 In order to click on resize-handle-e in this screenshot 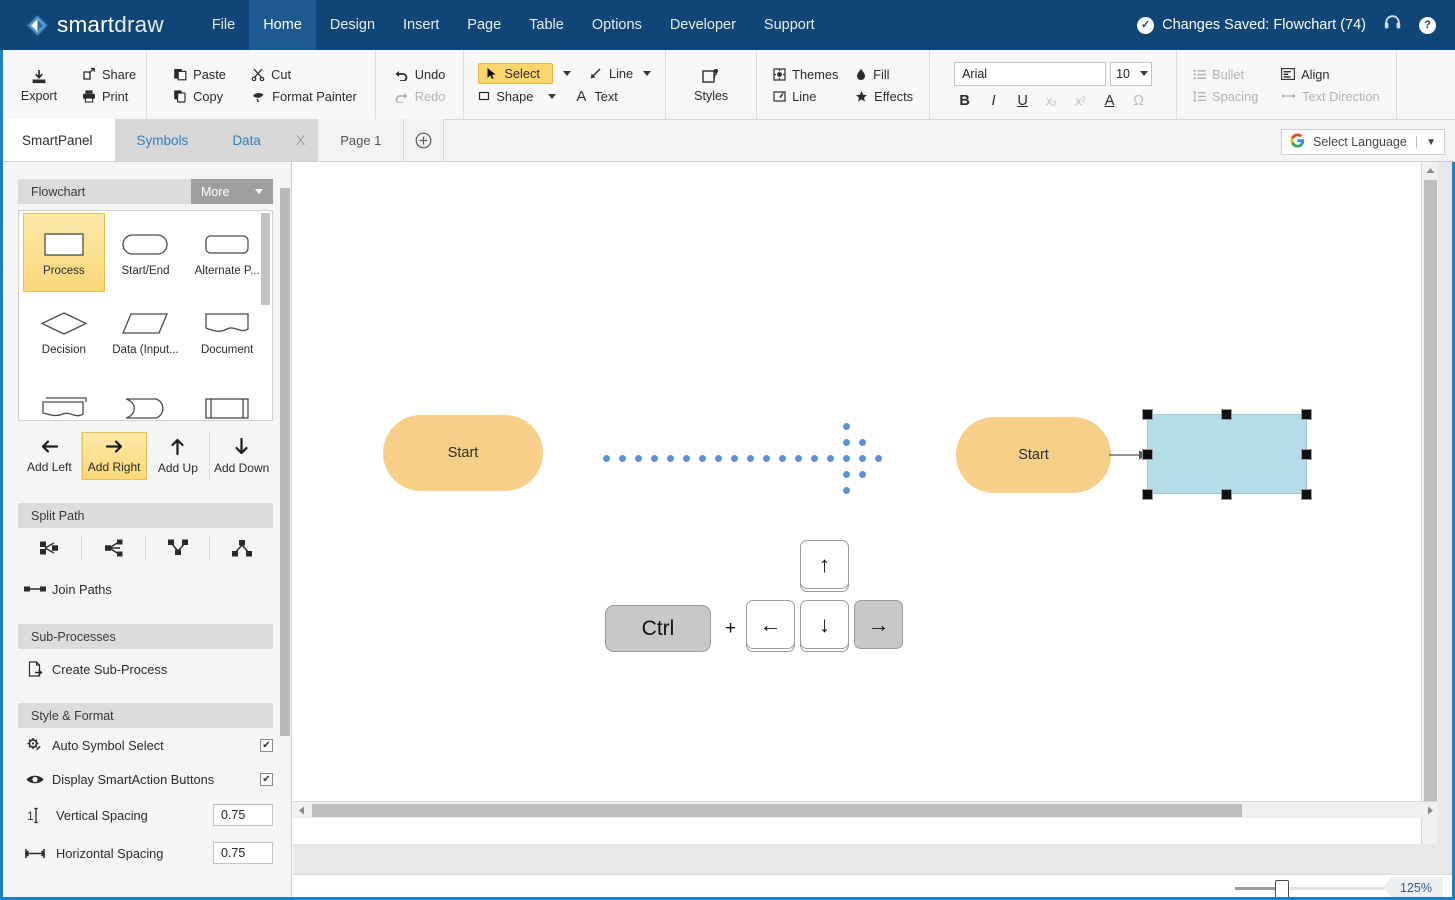, I will do `click(1306, 454)`.